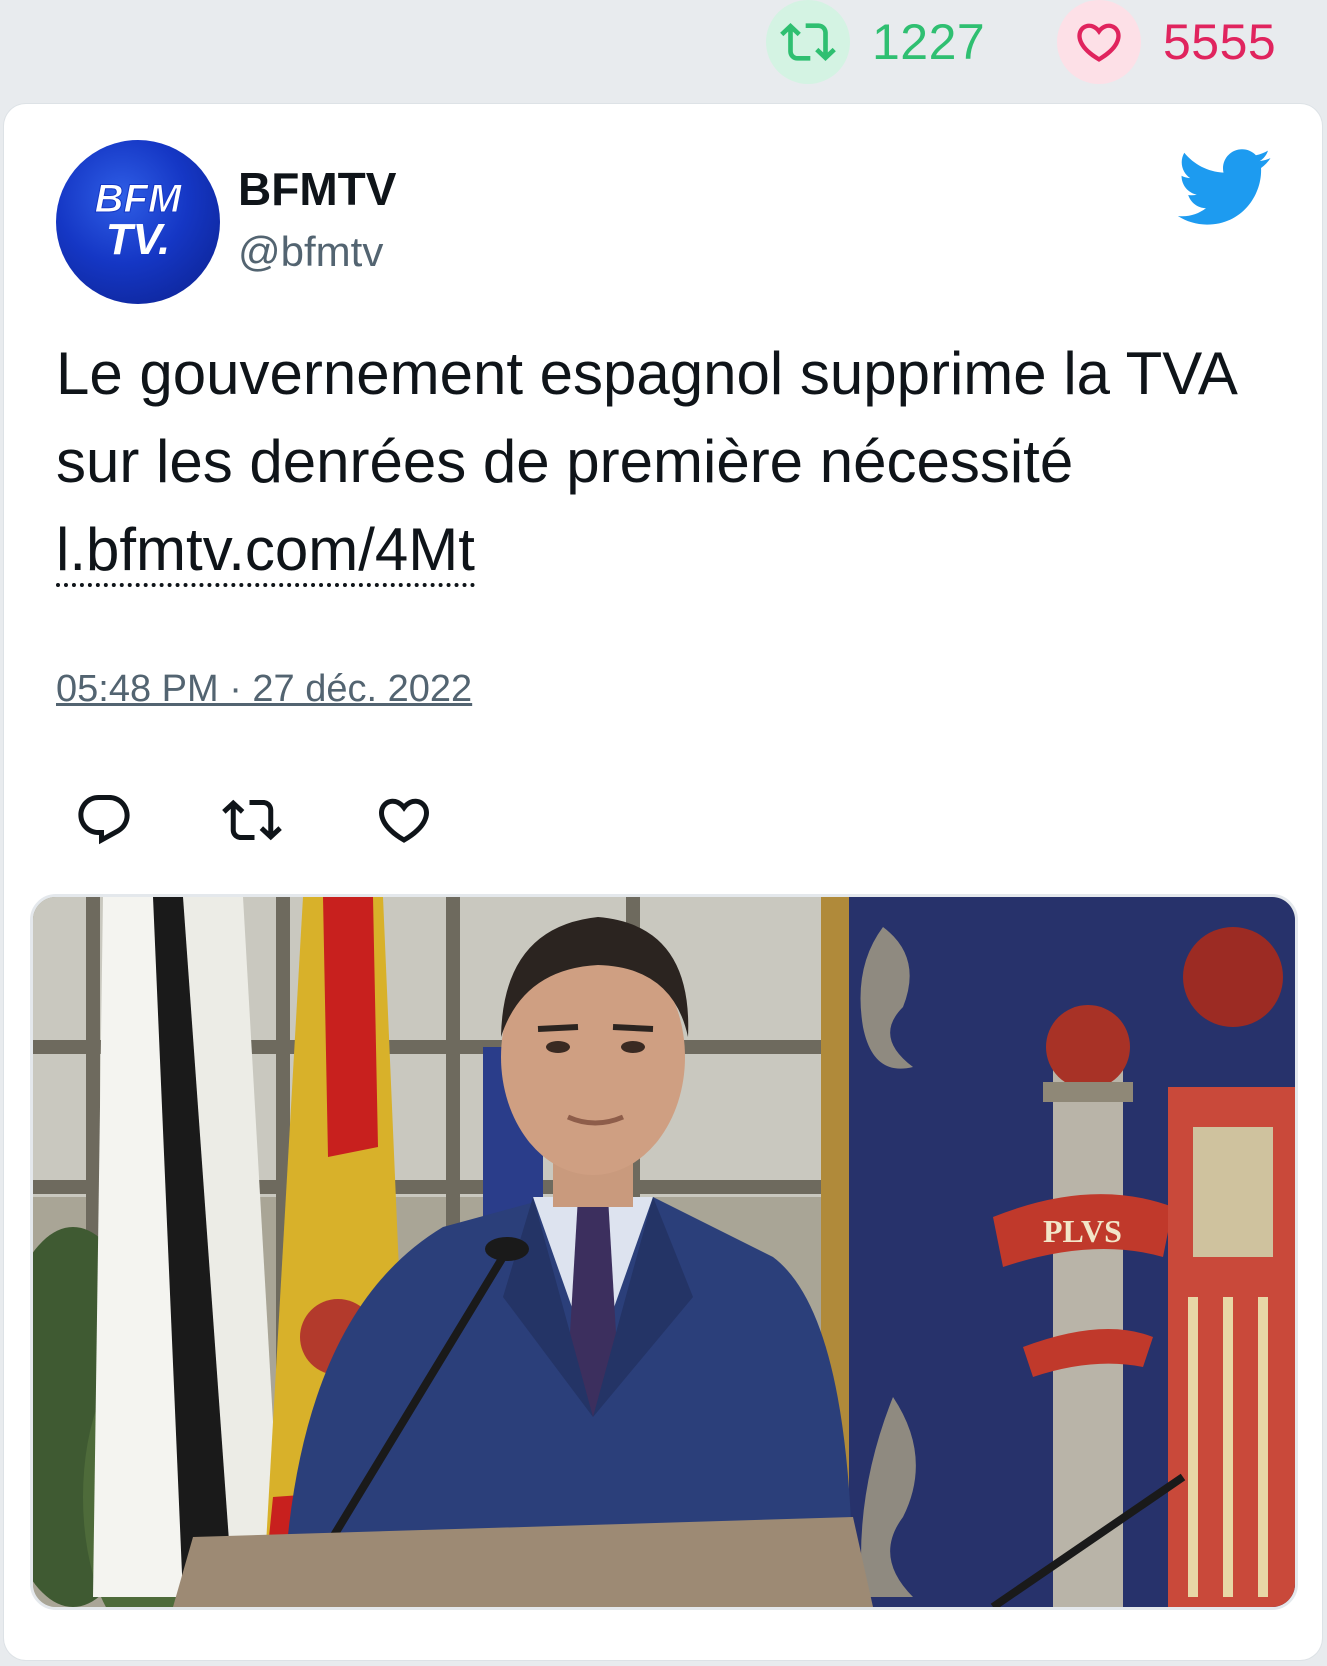  Describe the element at coordinates (404, 820) in the screenshot. I see `like-action-icon` at that location.